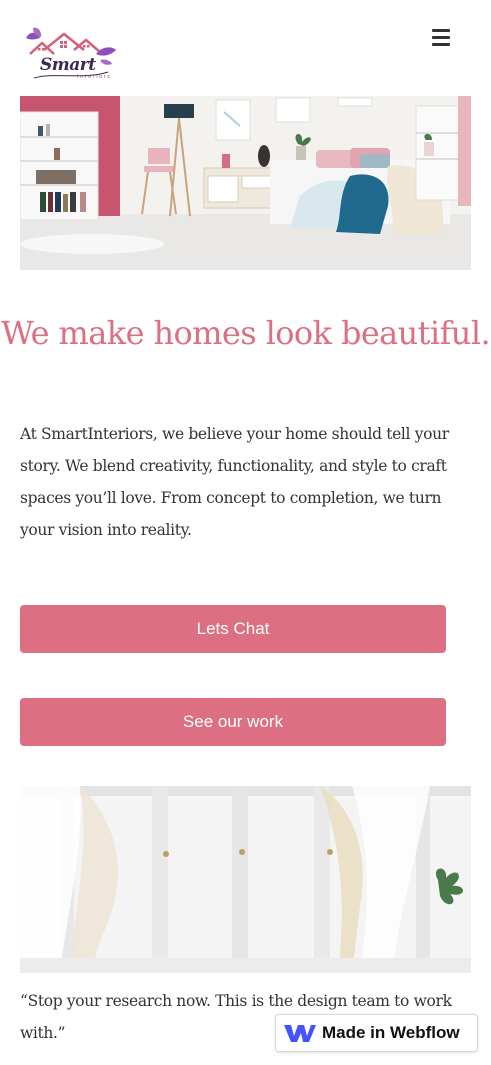  I want to click on made-in-webflow-badge: Made in Webflow, so click(376, 1033).